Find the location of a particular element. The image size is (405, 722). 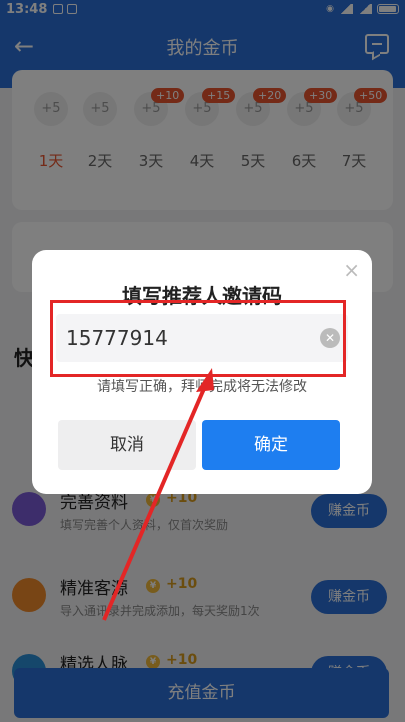

annotation-arrow-icon is located at coordinates (158, 494).